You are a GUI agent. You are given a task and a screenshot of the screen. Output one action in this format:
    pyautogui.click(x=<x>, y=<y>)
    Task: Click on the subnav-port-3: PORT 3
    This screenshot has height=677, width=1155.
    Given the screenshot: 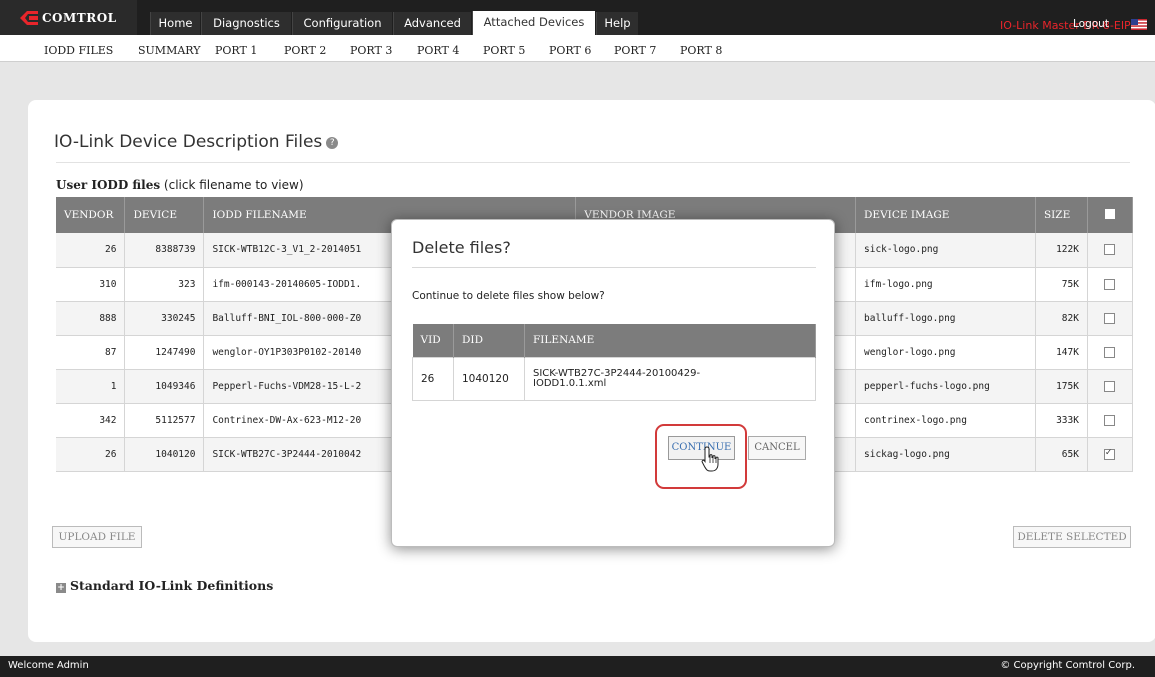 What is the action you would take?
    pyautogui.click(x=371, y=50)
    